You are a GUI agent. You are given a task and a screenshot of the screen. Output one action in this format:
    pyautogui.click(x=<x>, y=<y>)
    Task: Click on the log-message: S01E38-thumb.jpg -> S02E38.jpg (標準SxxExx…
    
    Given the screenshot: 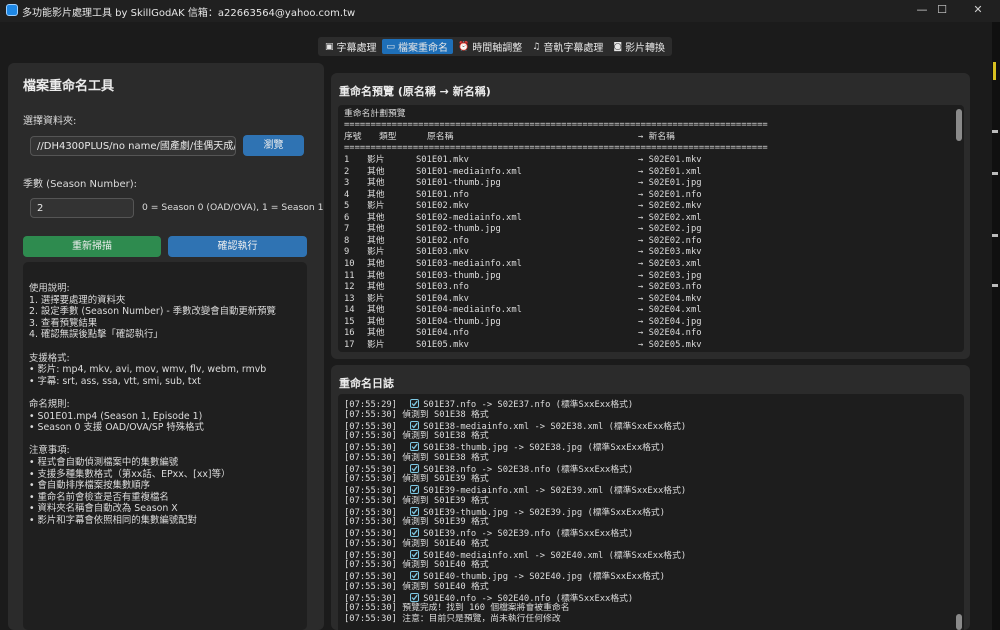 What is the action you would take?
    pyautogui.click(x=544, y=448)
    